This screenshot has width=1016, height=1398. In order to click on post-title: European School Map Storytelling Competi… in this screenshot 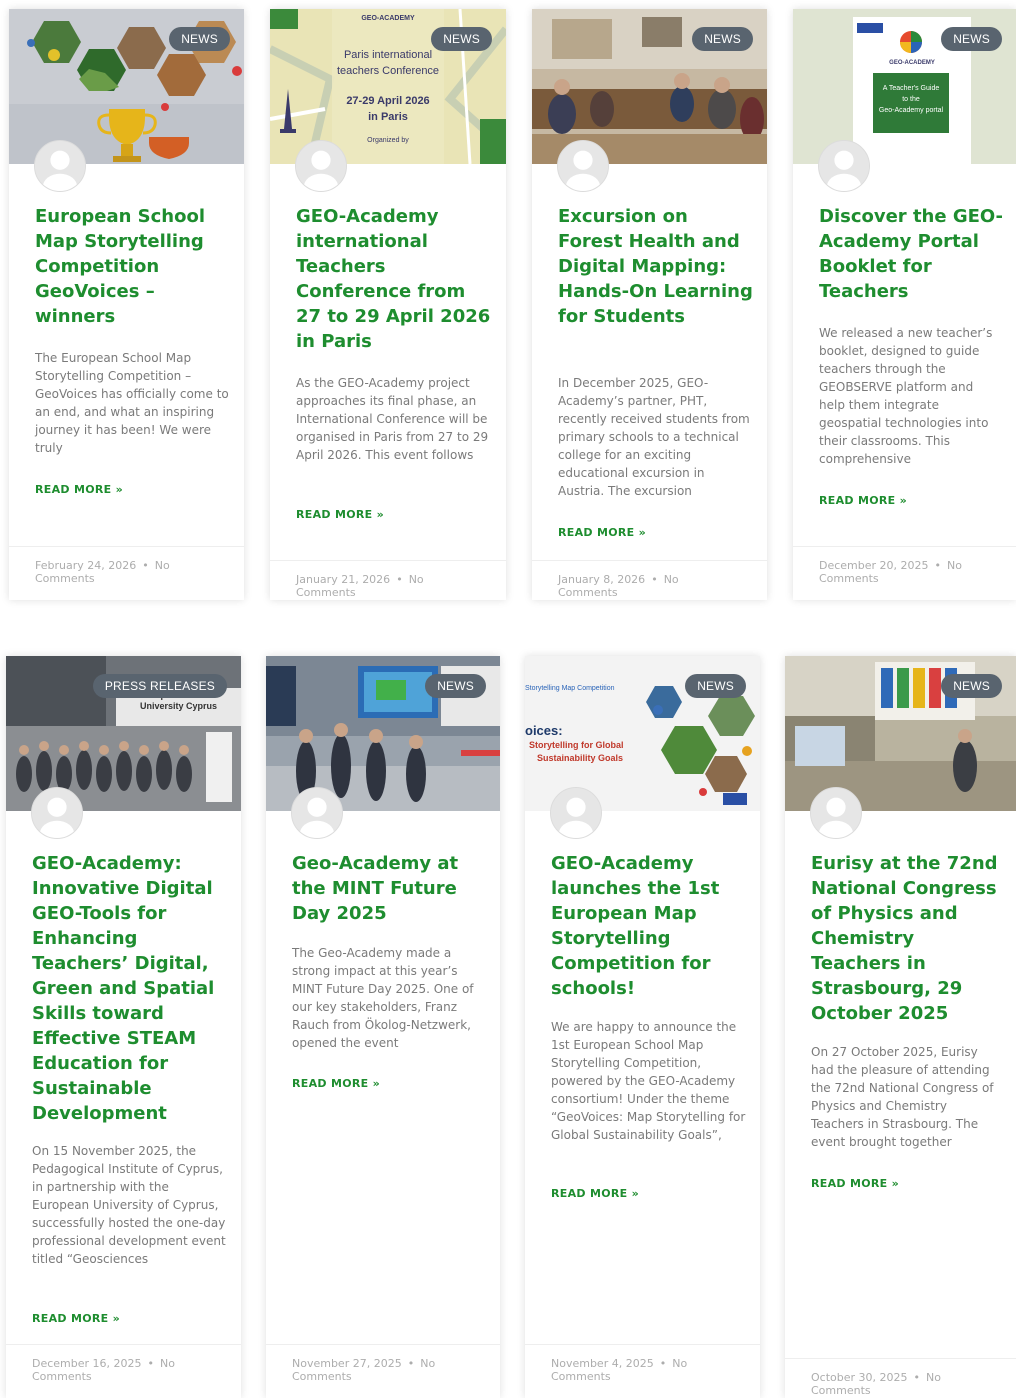, I will do `click(133, 266)`.